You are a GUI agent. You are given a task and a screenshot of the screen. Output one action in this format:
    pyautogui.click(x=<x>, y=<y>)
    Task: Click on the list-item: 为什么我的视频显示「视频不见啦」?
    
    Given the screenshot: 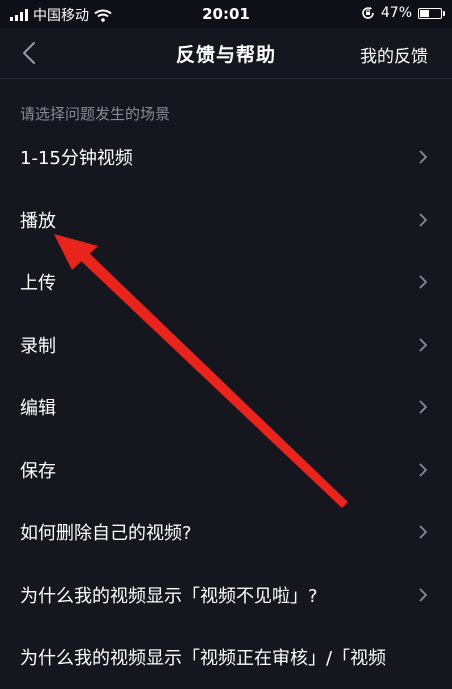 What is the action you would take?
    pyautogui.click(x=226, y=595)
    